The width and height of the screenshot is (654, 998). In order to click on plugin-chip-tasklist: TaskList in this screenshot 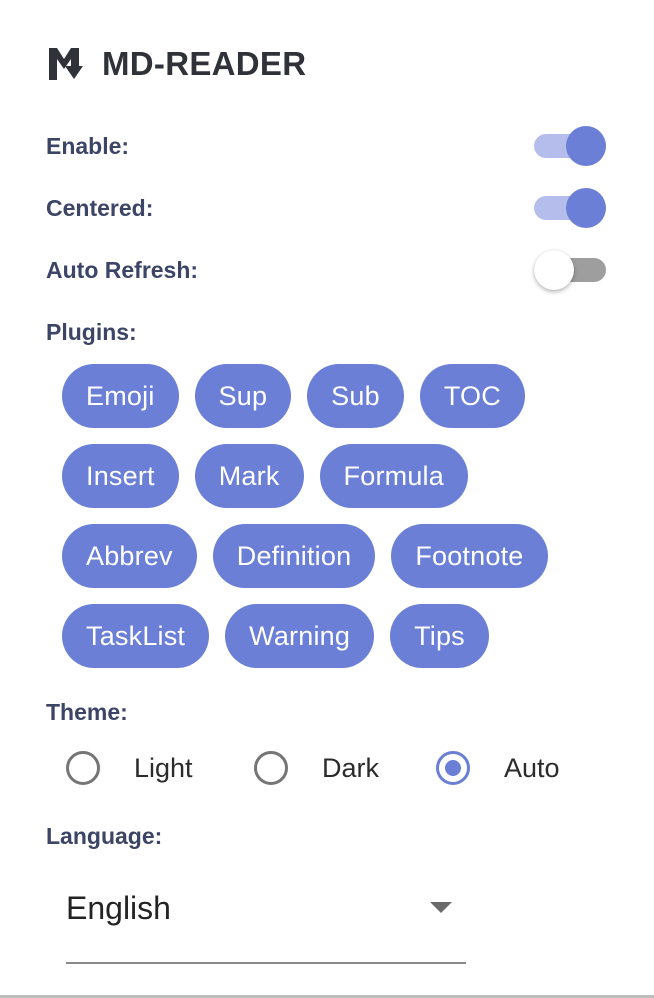, I will do `click(136, 636)`.